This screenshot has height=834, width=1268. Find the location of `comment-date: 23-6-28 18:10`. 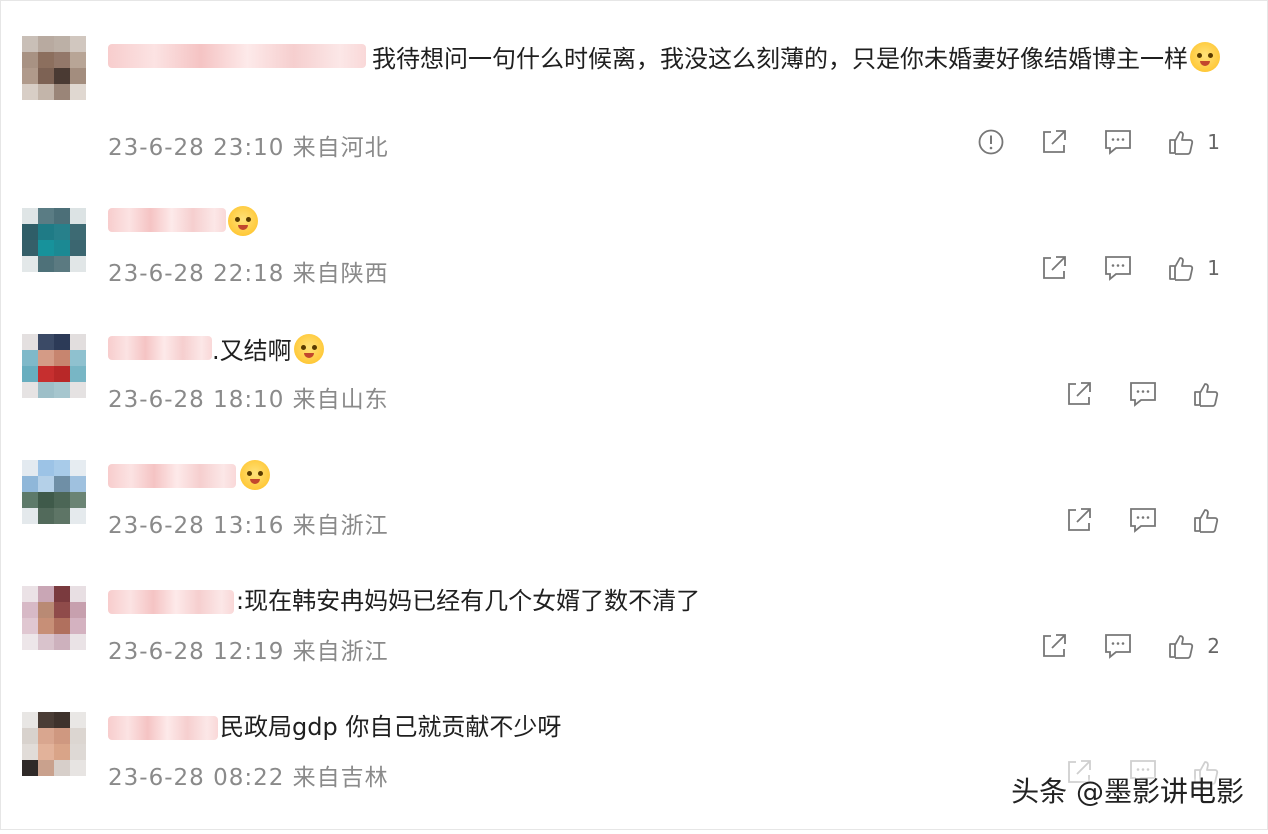

comment-date: 23-6-28 18:10 is located at coordinates (196, 400).